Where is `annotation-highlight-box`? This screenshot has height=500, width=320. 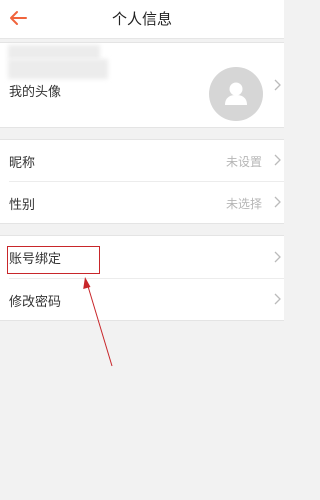 annotation-highlight-box is located at coordinates (53, 260).